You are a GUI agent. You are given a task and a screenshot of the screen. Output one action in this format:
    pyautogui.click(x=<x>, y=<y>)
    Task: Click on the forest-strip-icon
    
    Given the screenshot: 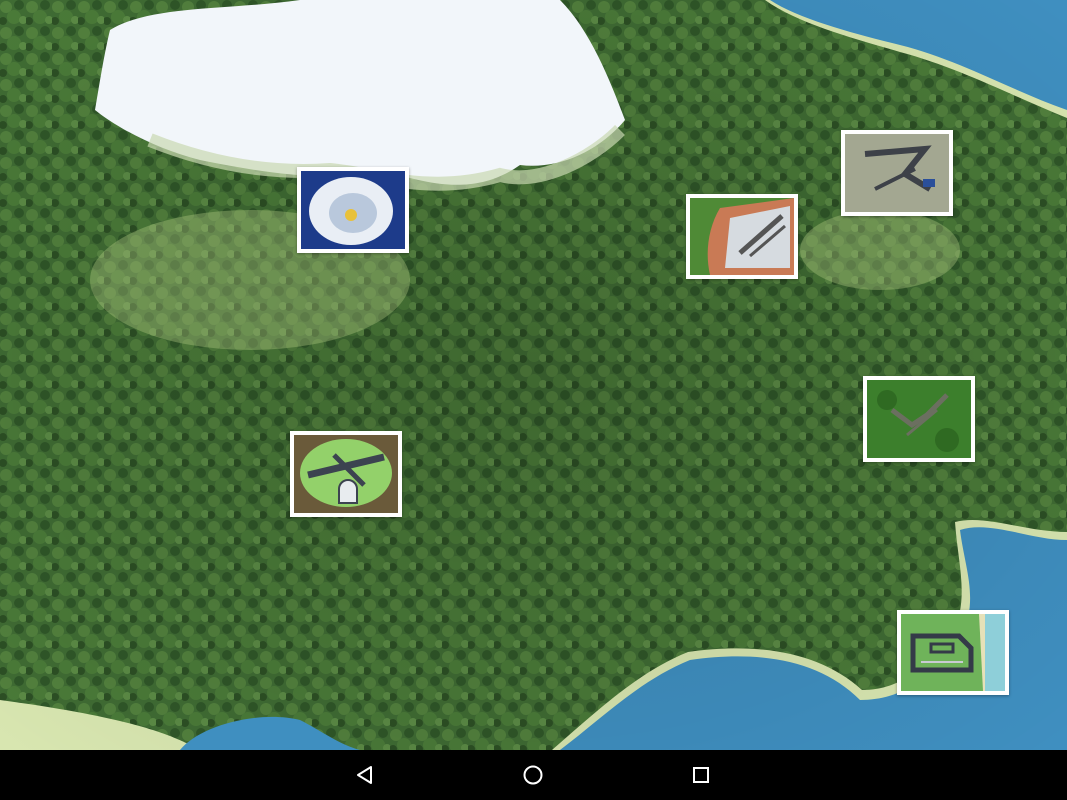 What is the action you would take?
    pyautogui.click(x=919, y=419)
    